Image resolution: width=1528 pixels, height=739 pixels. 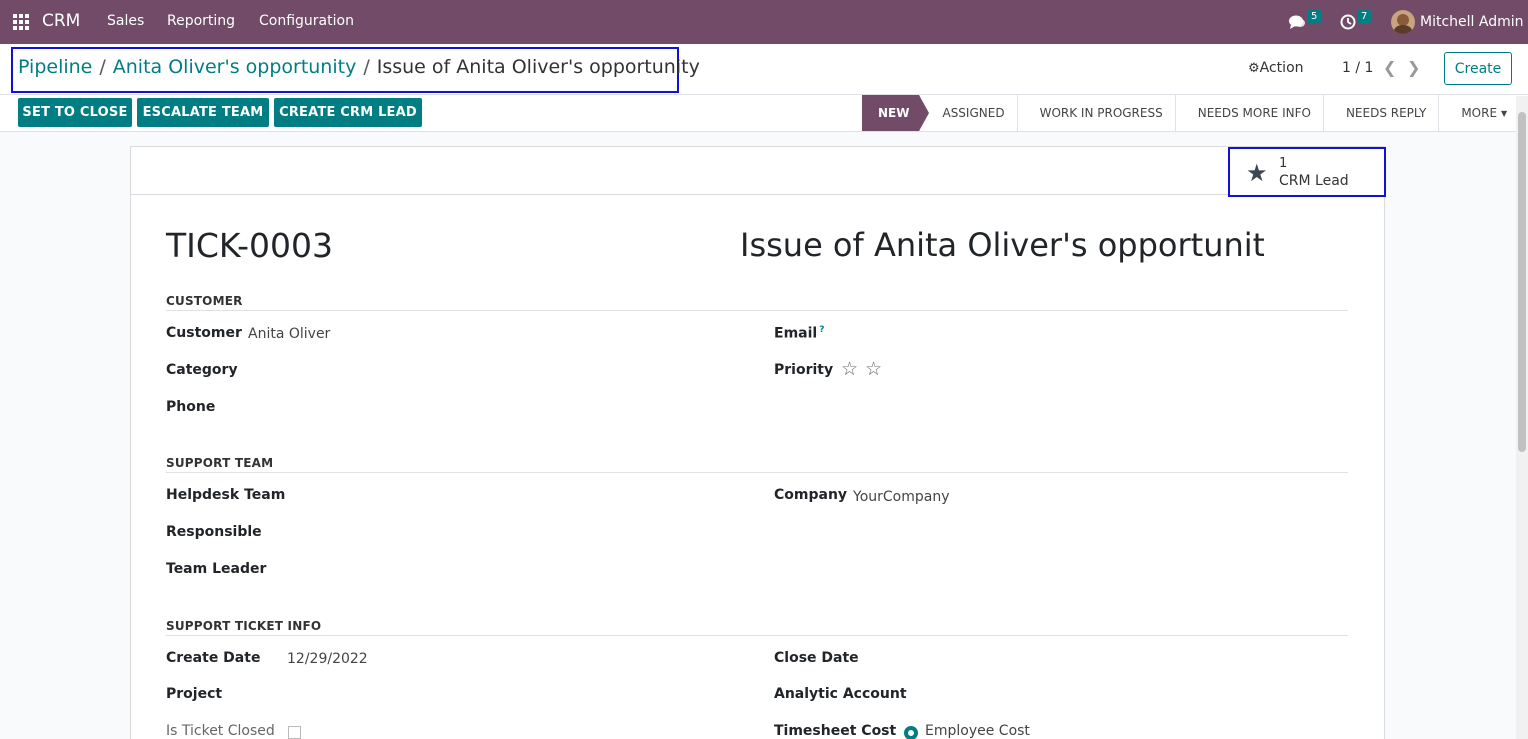 I want to click on scrollbar-thumb, so click(x=1522, y=282).